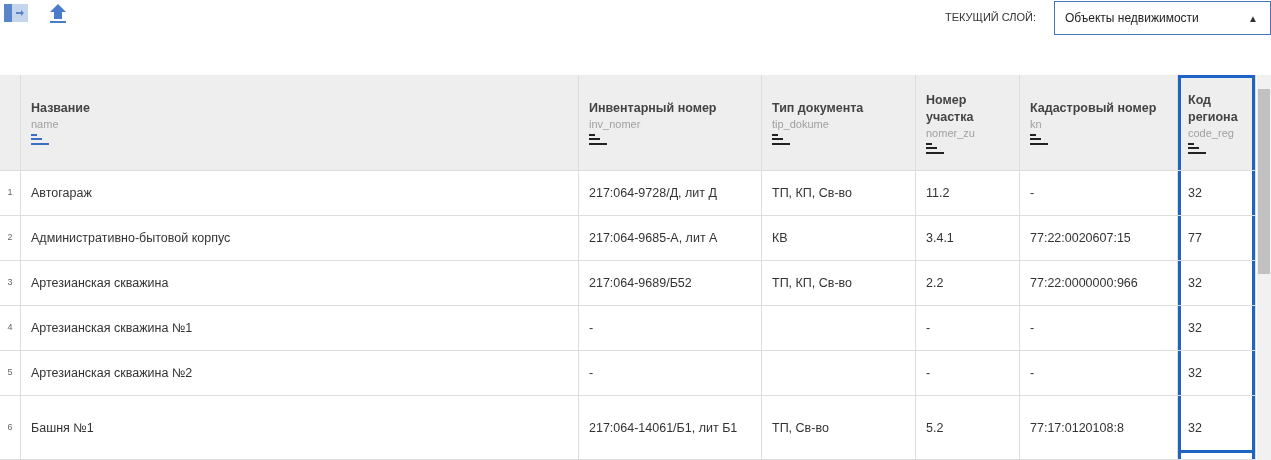 The height and width of the screenshot is (460, 1271). I want to click on table-cell-text: 217:064-9685-А, лит А, so click(653, 238).